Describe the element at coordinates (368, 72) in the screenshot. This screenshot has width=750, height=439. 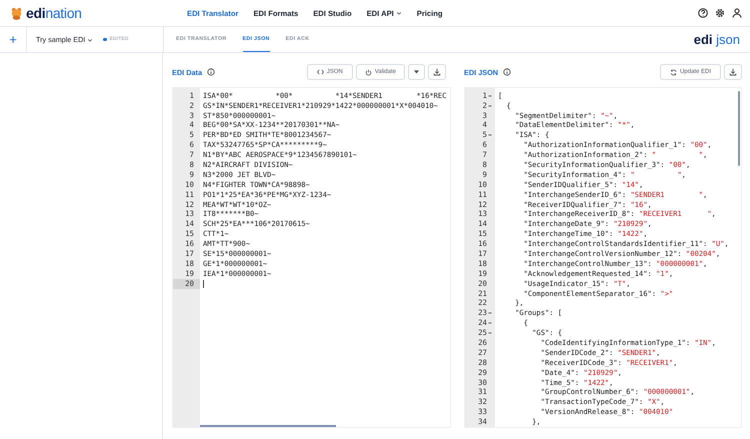
I see `power-icon` at that location.